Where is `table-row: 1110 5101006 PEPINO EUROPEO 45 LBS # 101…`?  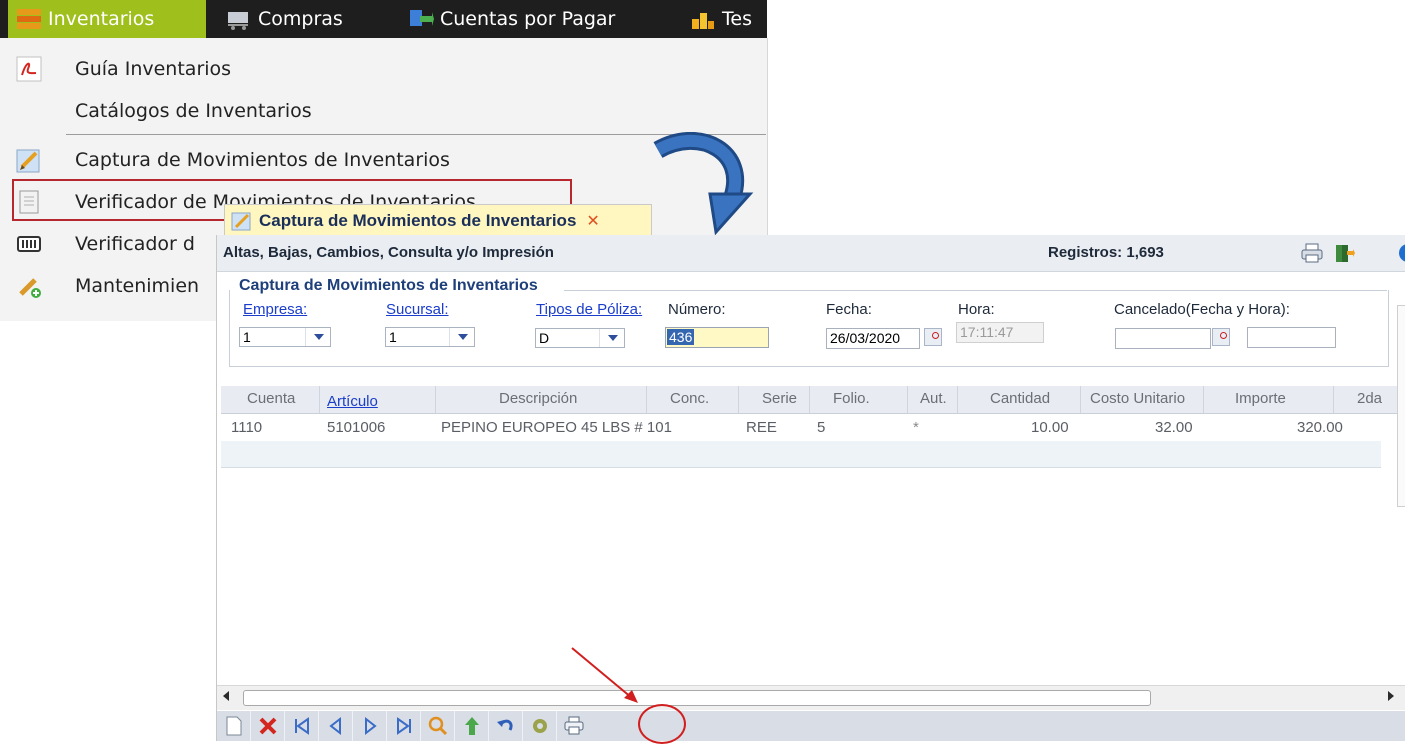 table-row: 1110 5101006 PEPINO EUROPEO 45 LBS # 101… is located at coordinates (801, 428).